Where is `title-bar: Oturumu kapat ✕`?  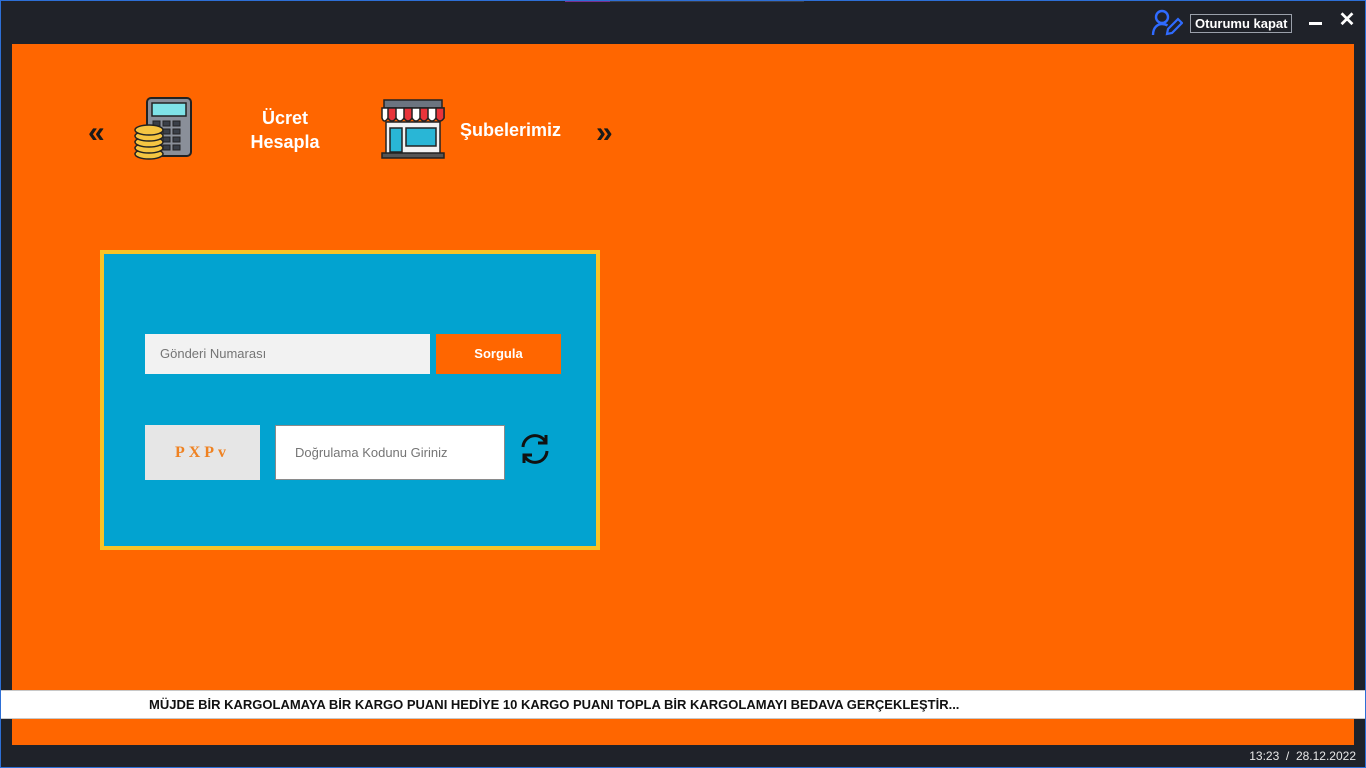 title-bar: Oturumu kapat ✕ is located at coordinates (683, 22).